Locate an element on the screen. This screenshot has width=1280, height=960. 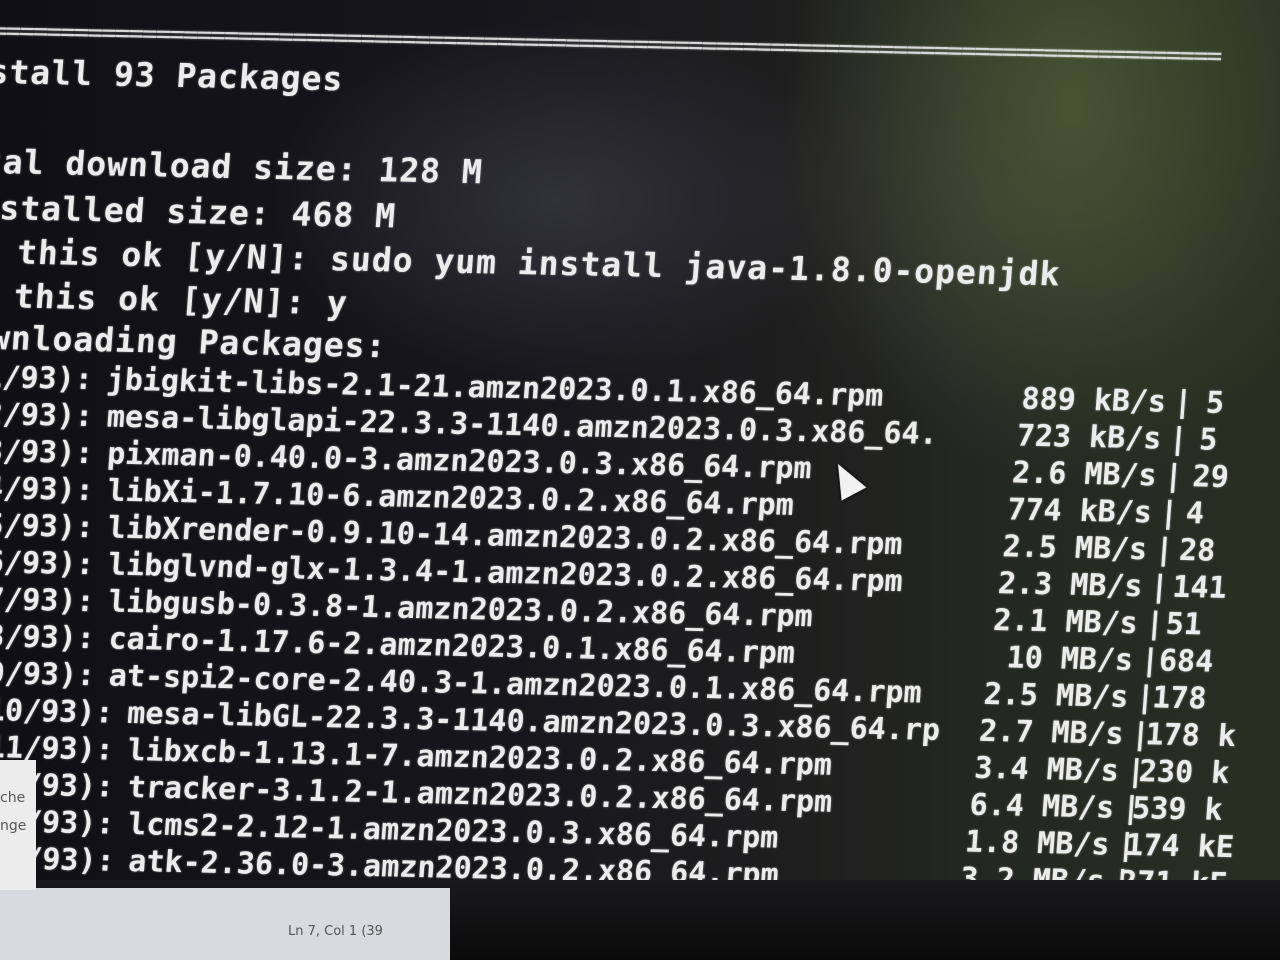
download-speed: 1.8 MB/s is located at coordinates (1037, 843).